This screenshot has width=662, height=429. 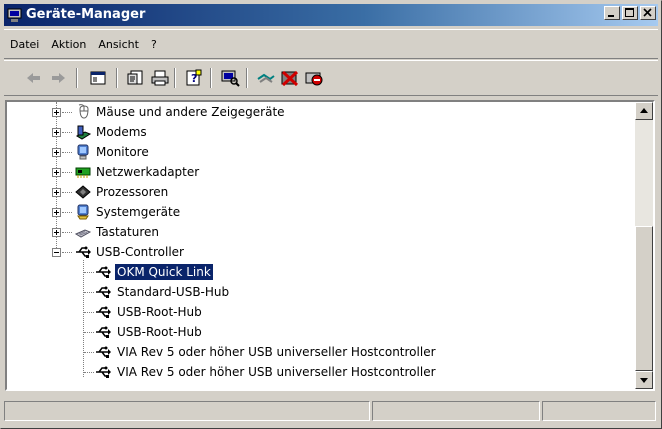 I want to click on tree-label-selected: OKM Quick Link, so click(x=164, y=272).